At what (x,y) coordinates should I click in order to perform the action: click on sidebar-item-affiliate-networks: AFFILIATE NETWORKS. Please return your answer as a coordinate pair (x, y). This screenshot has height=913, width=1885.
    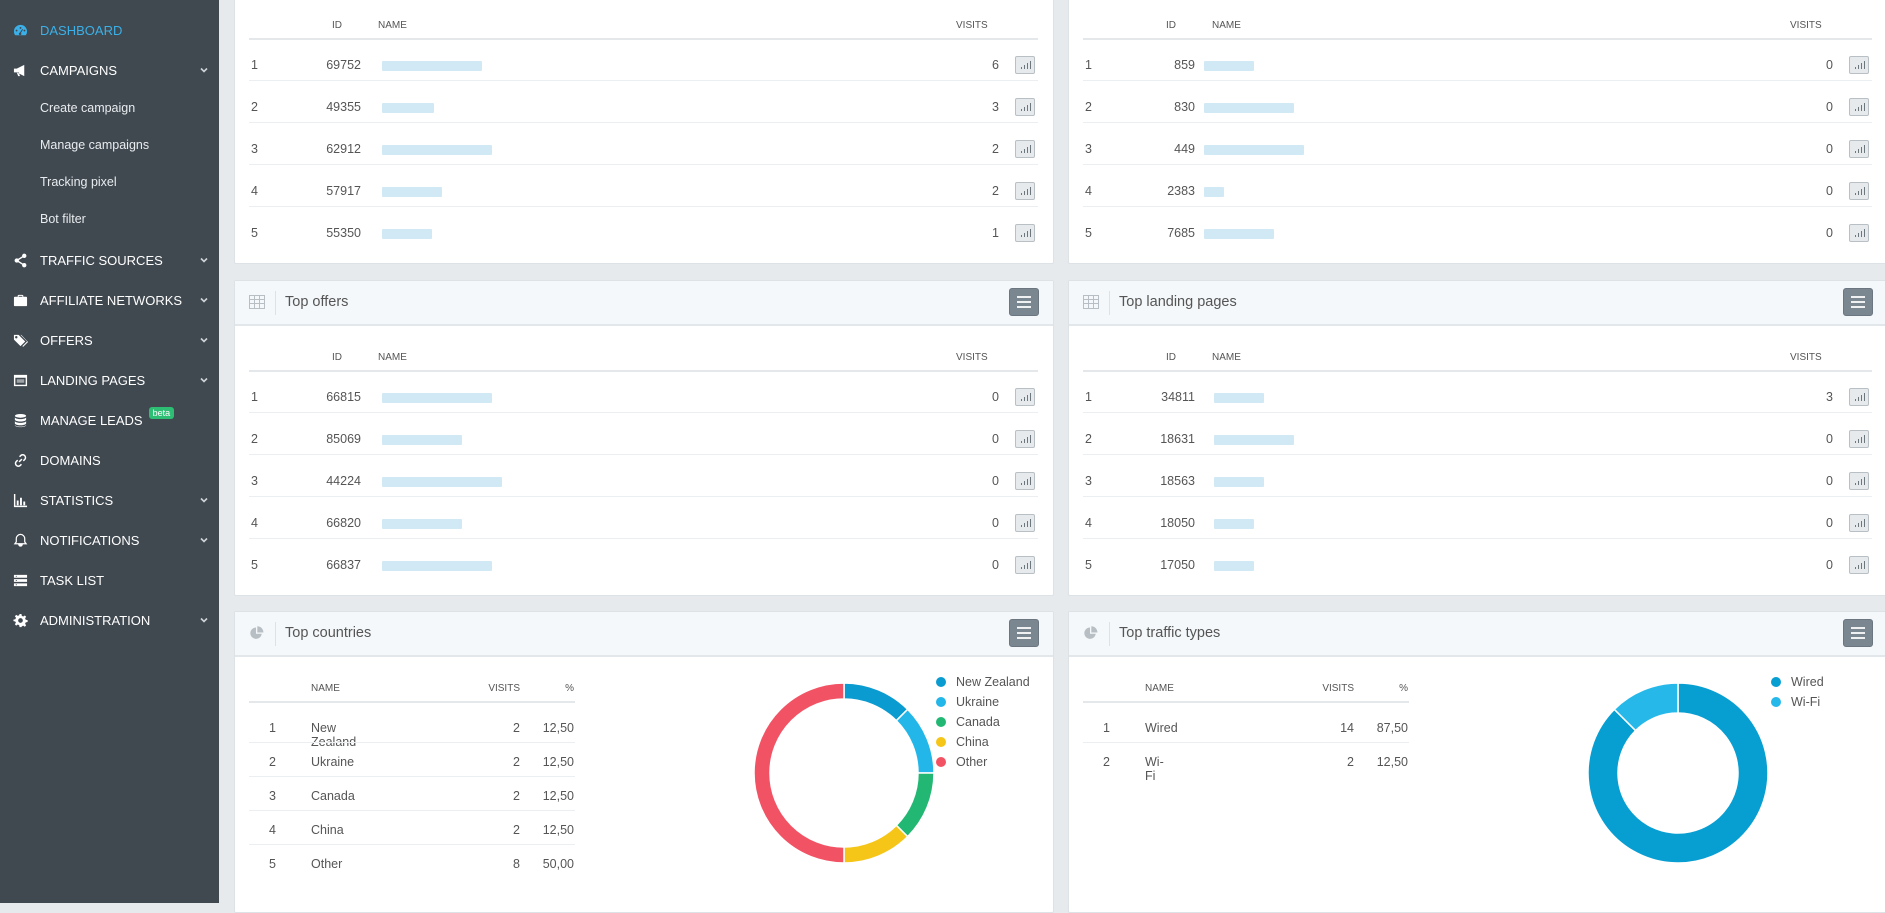
    Looking at the image, I should click on (109, 300).